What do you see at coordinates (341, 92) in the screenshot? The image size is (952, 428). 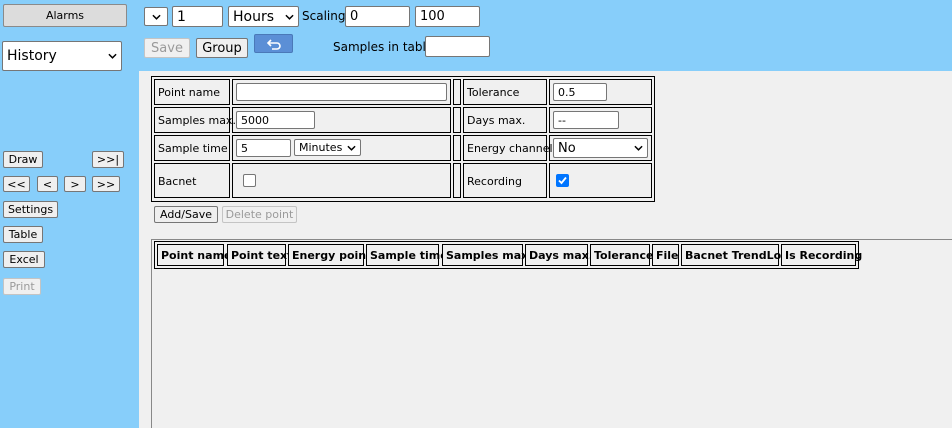 I see `point-name-input` at bounding box center [341, 92].